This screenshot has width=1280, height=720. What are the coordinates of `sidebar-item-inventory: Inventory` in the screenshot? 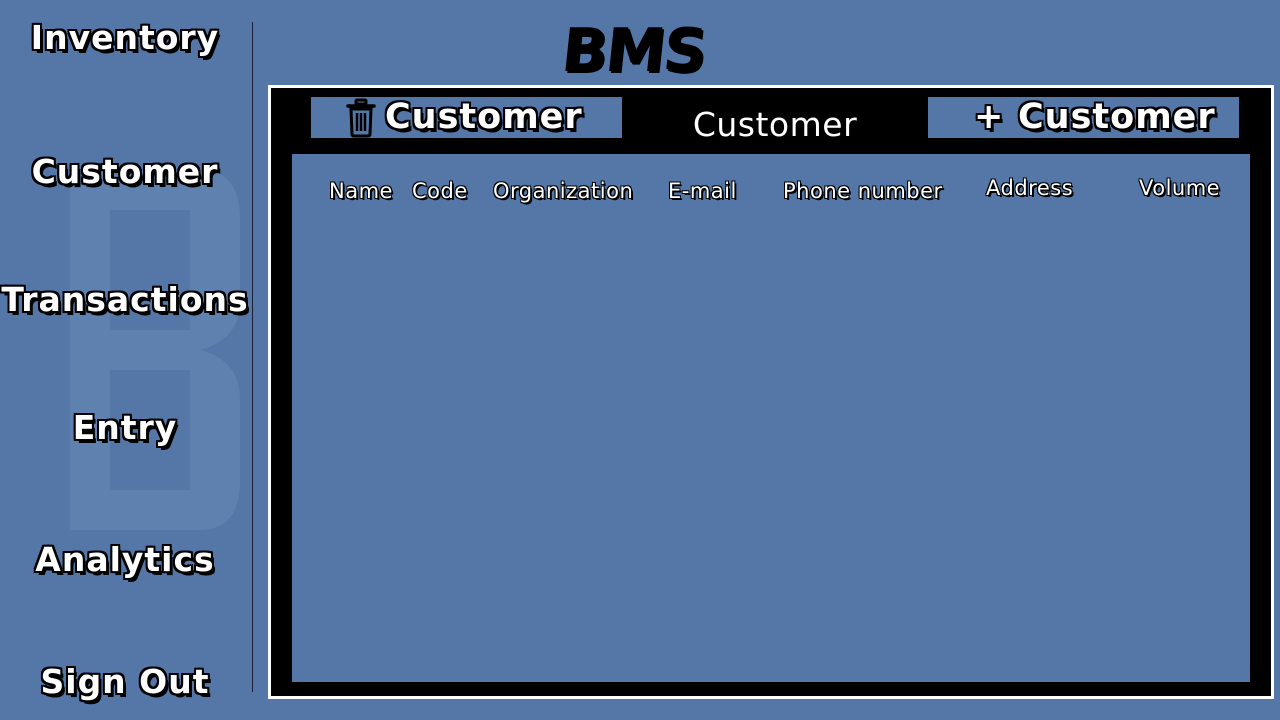 It's located at (125, 37).